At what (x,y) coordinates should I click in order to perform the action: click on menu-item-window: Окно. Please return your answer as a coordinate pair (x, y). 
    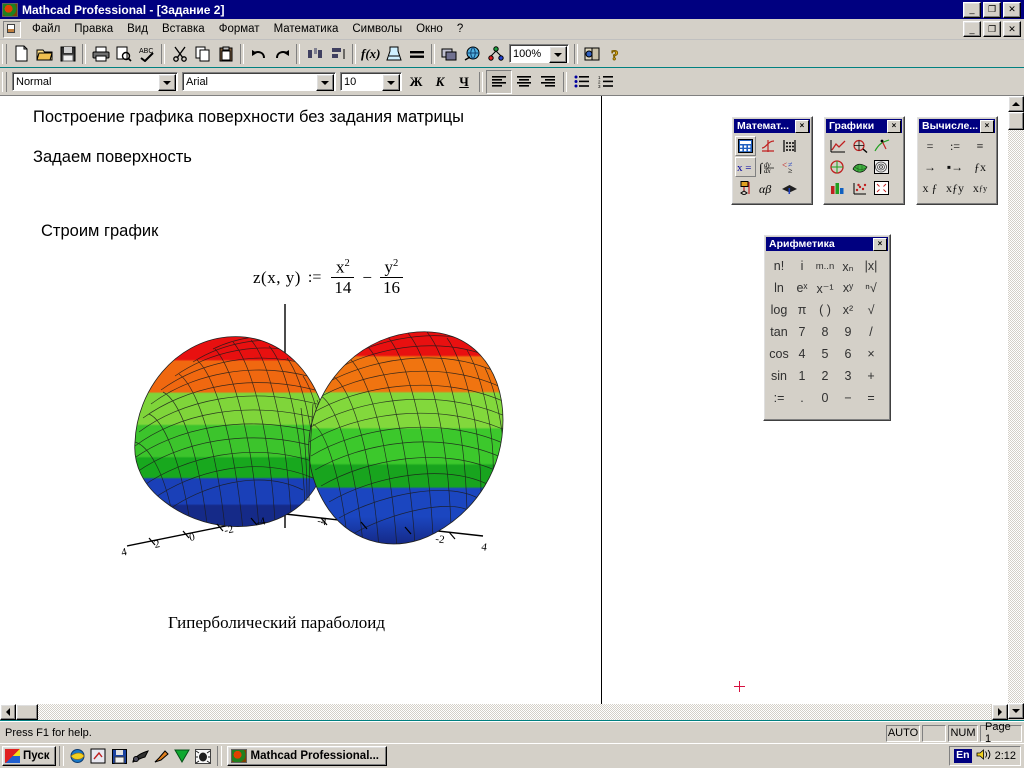
    Looking at the image, I should click on (429, 29).